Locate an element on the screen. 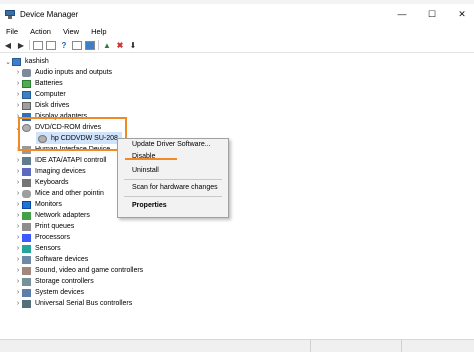 This screenshot has width=474, height=352. device-manager-icon is located at coordinates (10, 14).